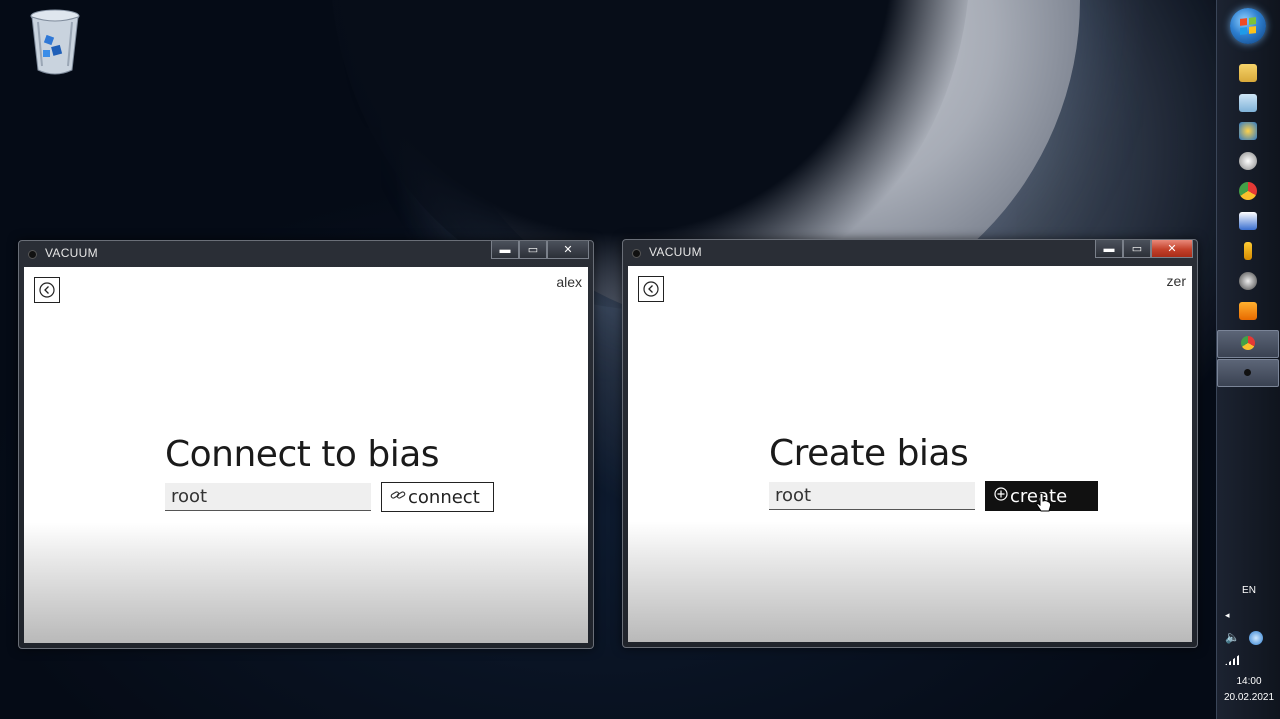 Image resolution: width=1280 pixels, height=719 pixels. What do you see at coordinates (1256, 638) in the screenshot?
I see `network-globe-icon` at bounding box center [1256, 638].